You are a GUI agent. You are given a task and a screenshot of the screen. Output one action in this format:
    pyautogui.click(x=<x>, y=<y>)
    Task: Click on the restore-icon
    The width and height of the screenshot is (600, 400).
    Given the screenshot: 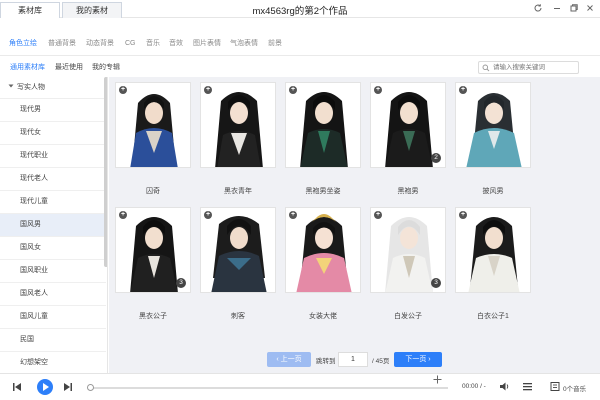 What is the action you would take?
    pyautogui.click(x=574, y=9)
    